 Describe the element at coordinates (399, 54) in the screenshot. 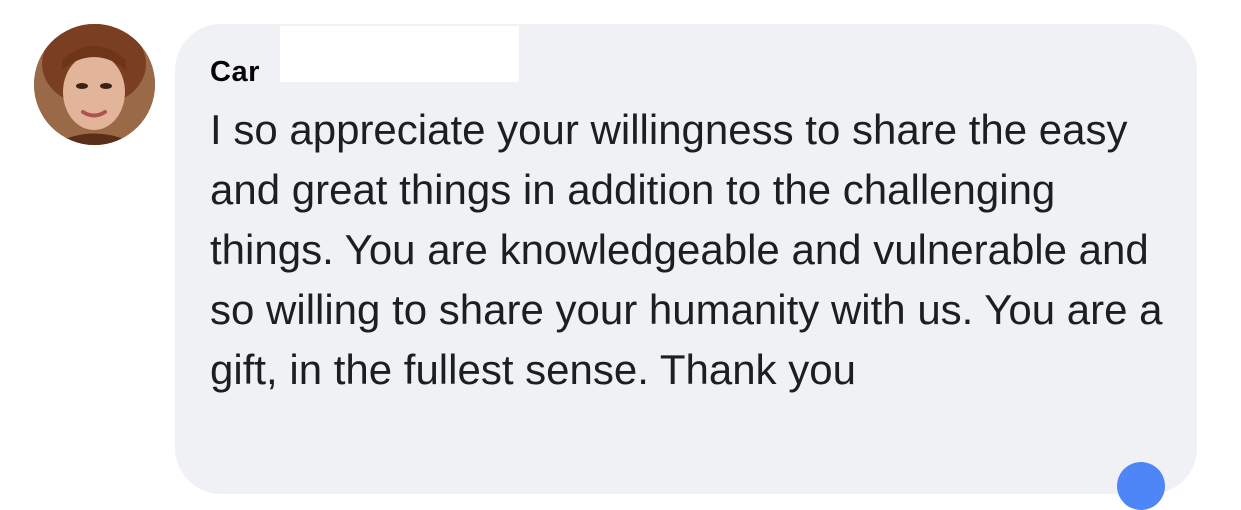

I see `redaction-box` at that location.